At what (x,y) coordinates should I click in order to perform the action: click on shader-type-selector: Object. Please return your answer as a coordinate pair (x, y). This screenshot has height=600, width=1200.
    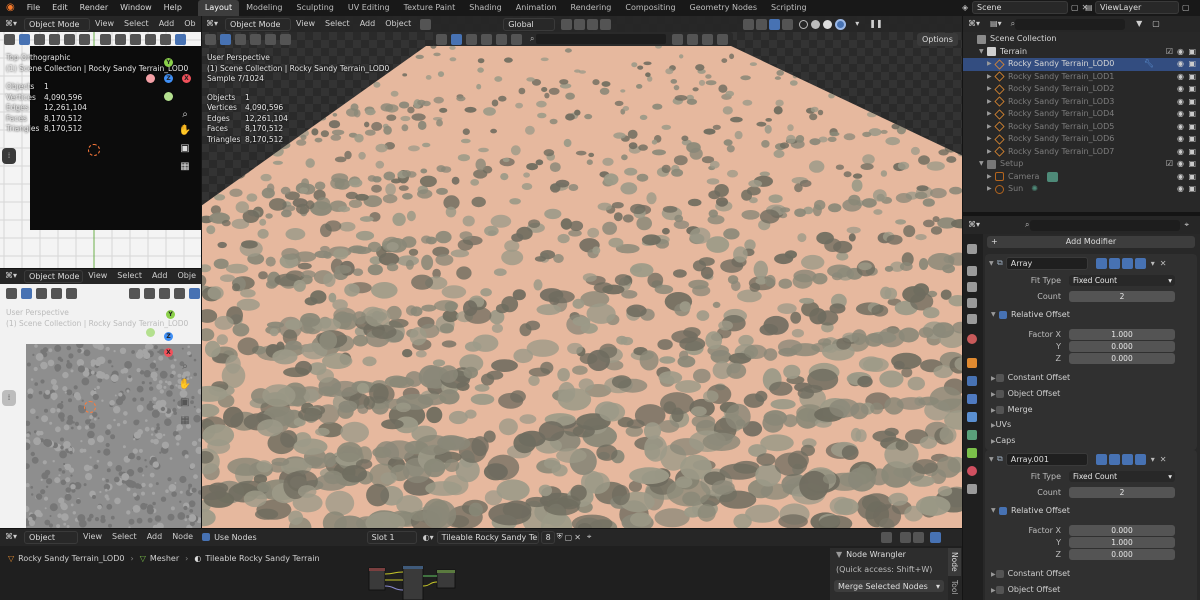
    Looking at the image, I should click on (51, 537).